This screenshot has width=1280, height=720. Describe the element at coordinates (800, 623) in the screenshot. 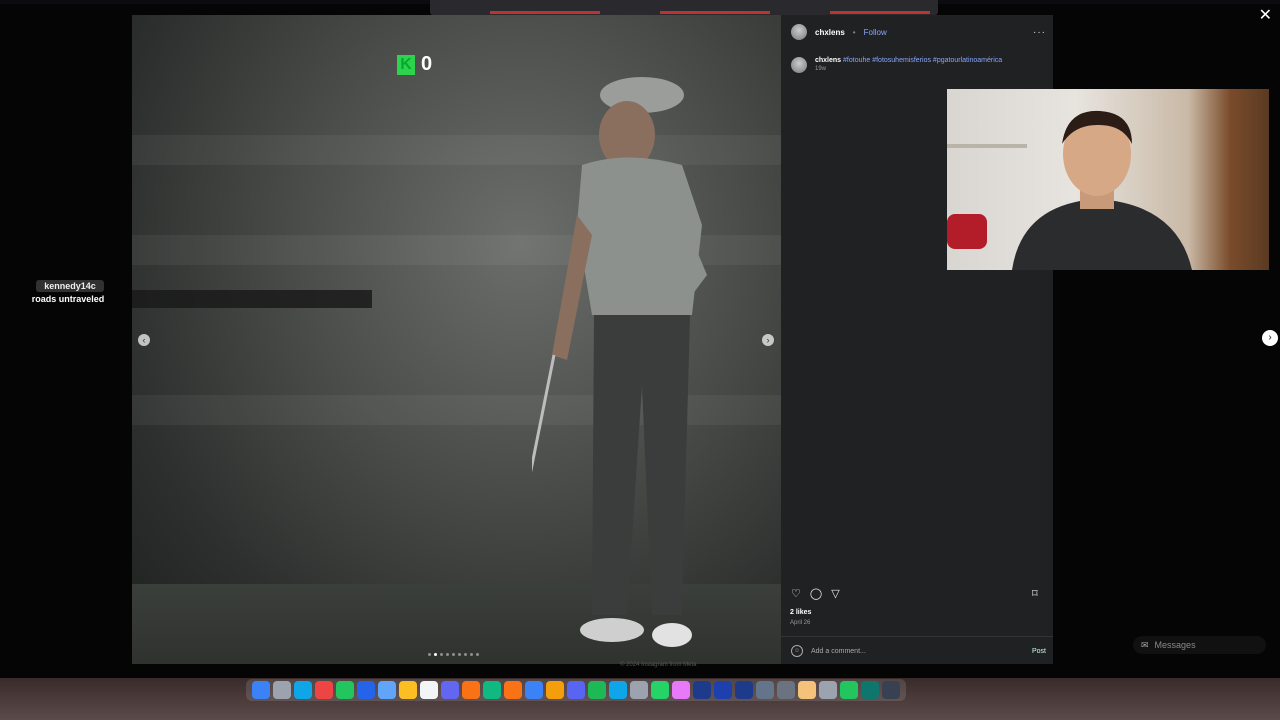

I see `post-date: April 26` at that location.